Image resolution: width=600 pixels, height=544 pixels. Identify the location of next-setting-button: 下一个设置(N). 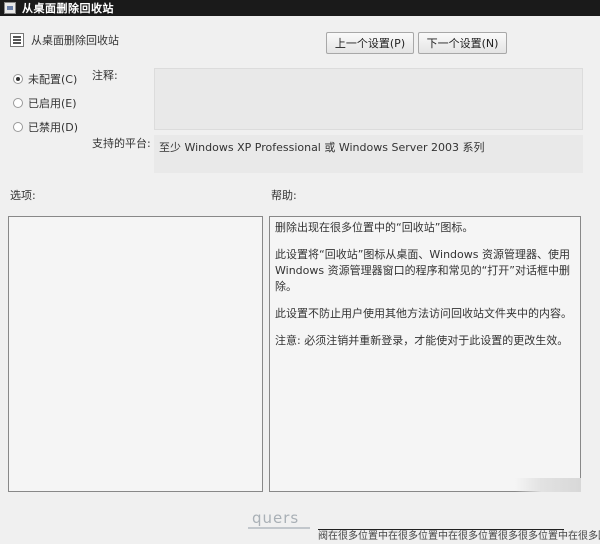
(462, 43).